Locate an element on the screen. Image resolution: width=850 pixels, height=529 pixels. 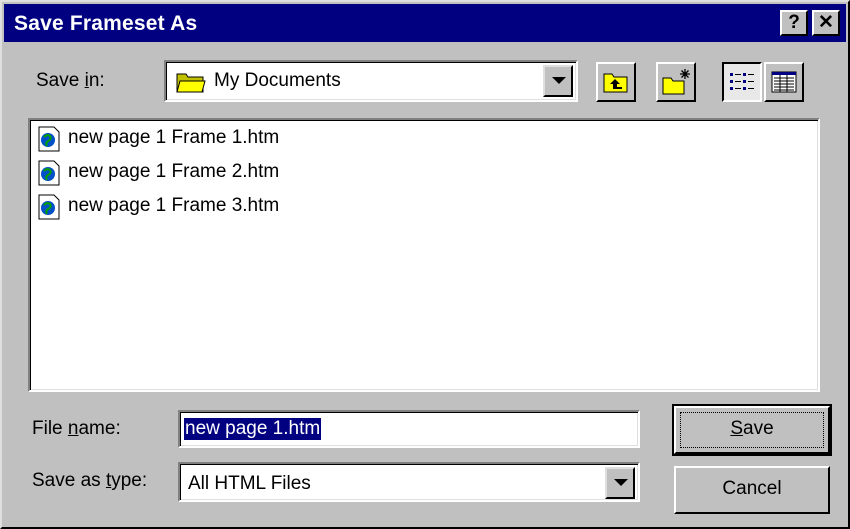
create-new-folder-button is located at coordinates (676, 82).